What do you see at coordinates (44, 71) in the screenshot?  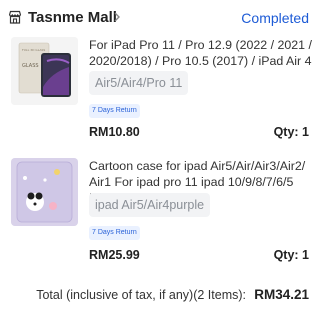 I see `screen-protector-product-image: FULL 3D GLASS GLASS` at bounding box center [44, 71].